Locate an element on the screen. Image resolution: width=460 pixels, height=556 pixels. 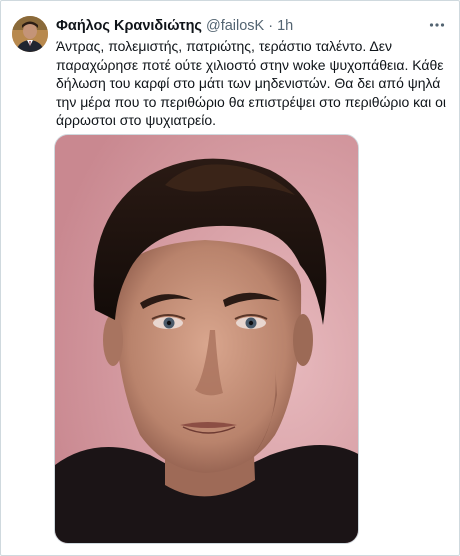
tweet-header: Φαήλος Κρανιδιώτης @failosK · 1h is located at coordinates (245, 26).